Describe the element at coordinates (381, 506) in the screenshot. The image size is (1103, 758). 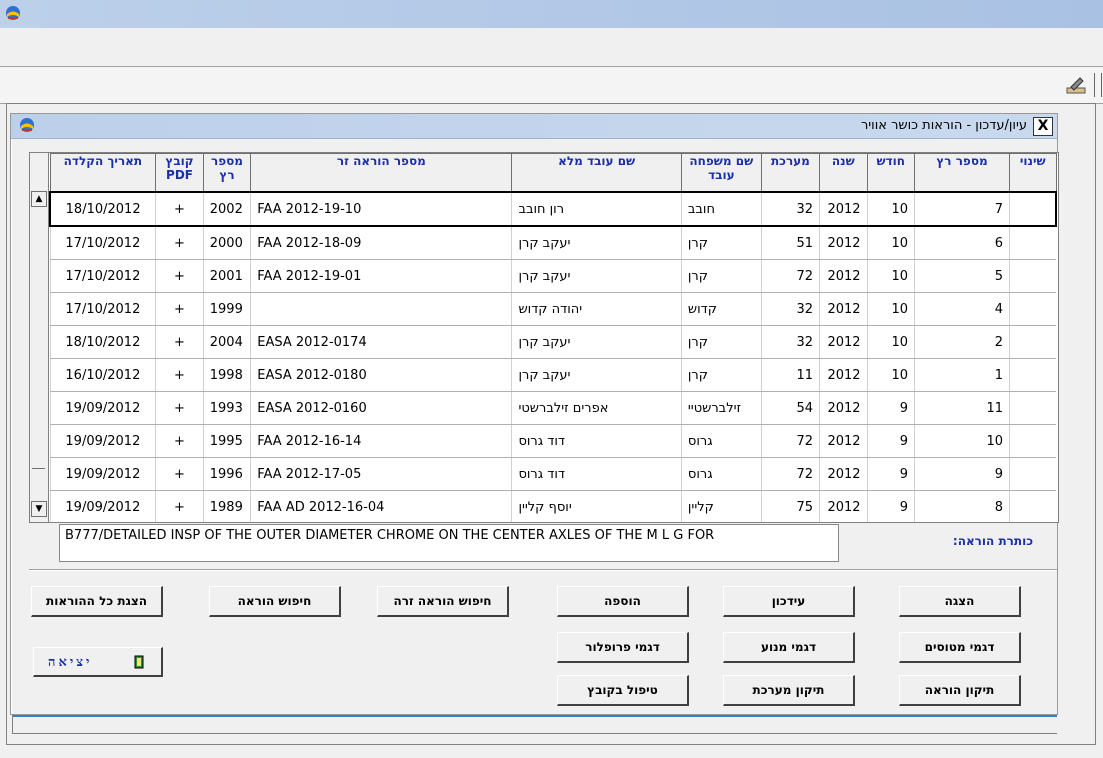
I see `cell-foreign-number: FAA AD 2012-16-04` at that location.